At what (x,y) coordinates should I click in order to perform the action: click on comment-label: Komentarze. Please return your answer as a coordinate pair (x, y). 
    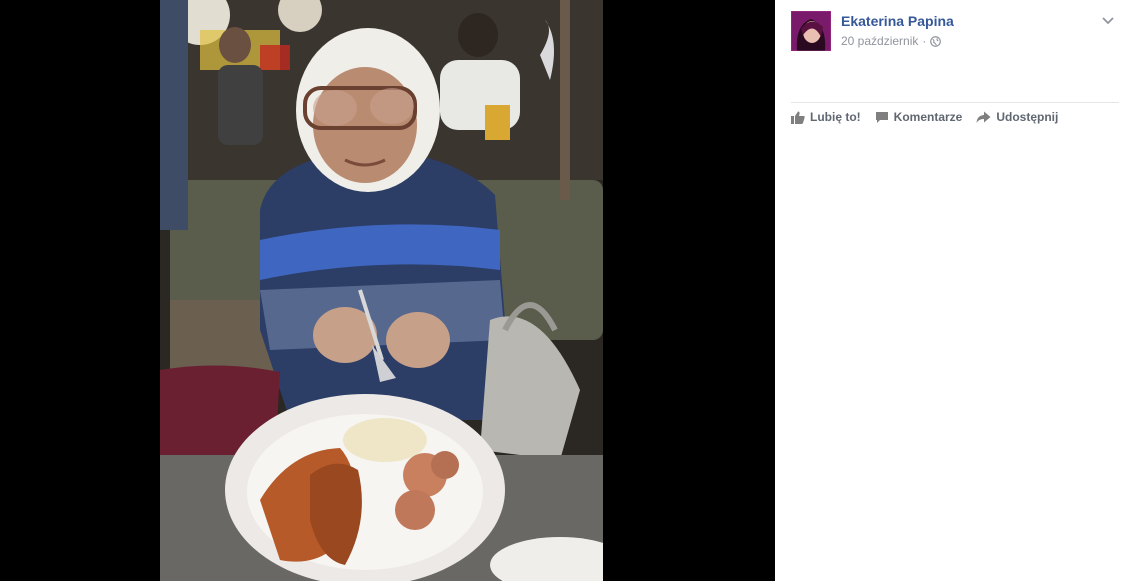
    Looking at the image, I should click on (928, 117).